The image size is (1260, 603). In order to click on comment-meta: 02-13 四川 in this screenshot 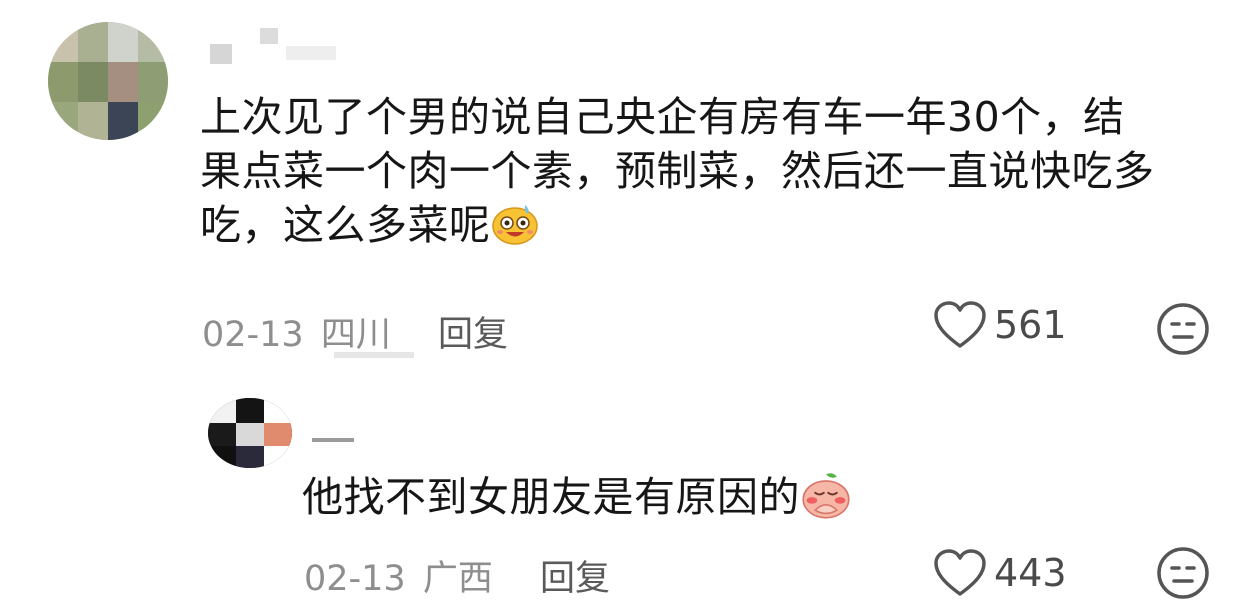, I will do `click(296, 331)`.